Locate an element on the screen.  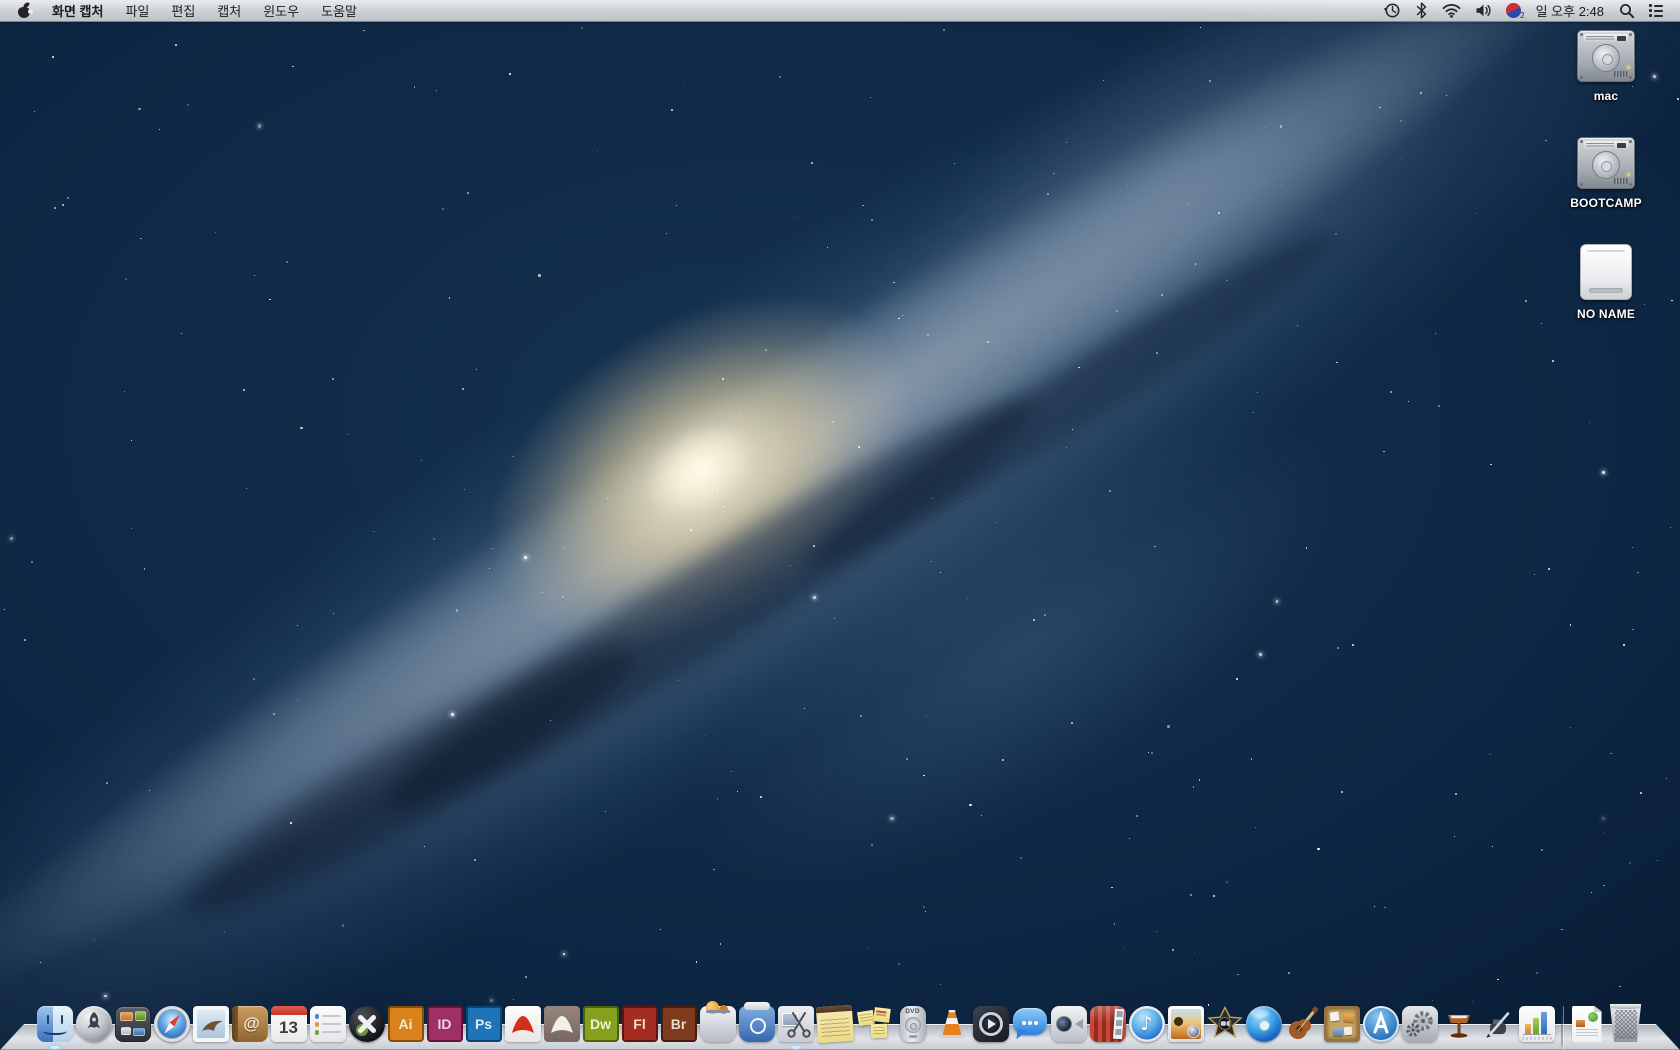
numbers-chart-icon is located at coordinates (1536, 1024).